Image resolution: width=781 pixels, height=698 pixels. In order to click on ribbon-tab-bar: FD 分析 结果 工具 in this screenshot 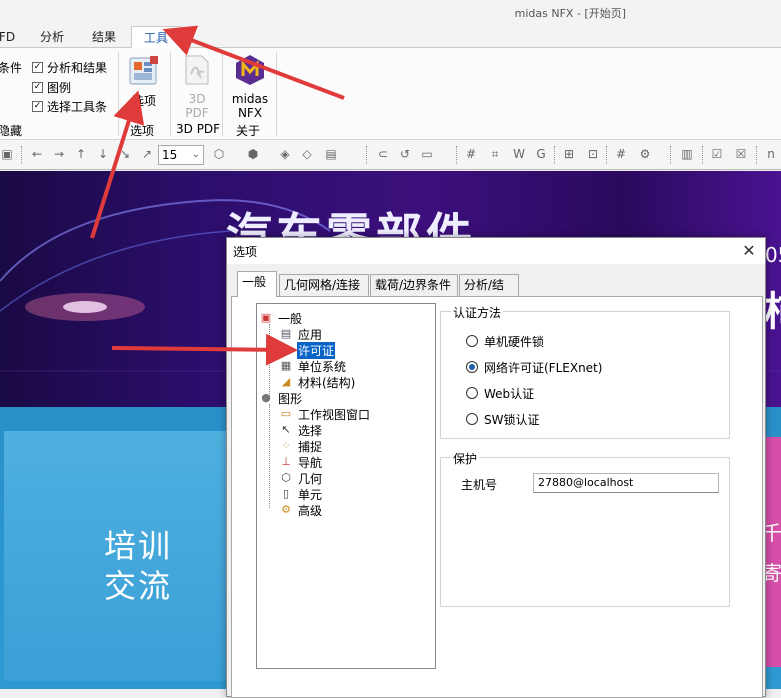, I will do `click(390, 37)`.